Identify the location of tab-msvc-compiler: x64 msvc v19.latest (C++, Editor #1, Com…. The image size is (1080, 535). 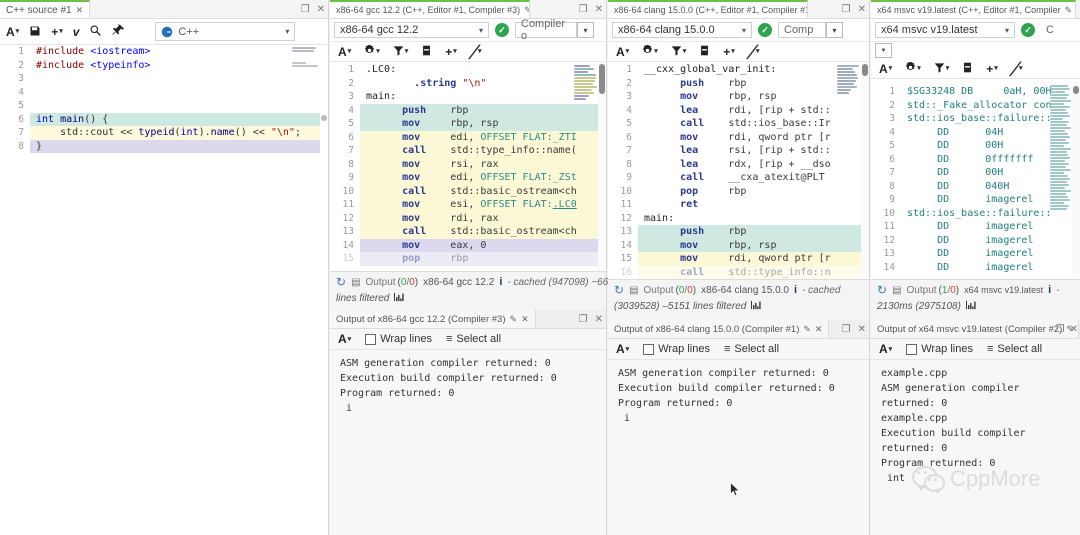
(973, 9).